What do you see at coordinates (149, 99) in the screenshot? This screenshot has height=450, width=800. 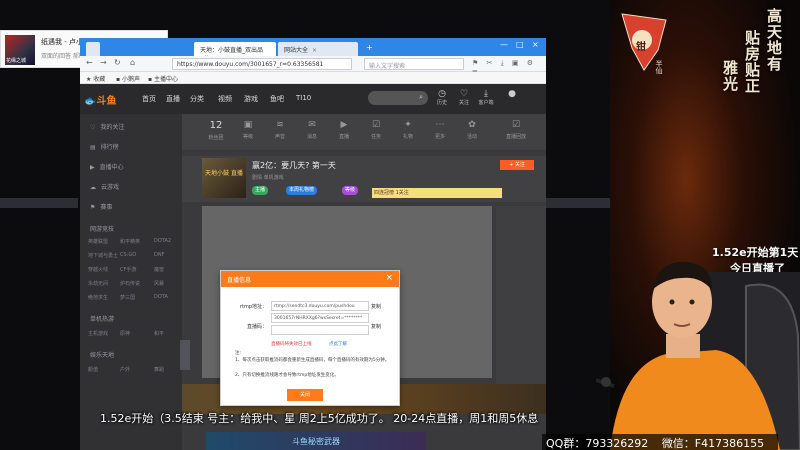 I see `nav-home: 首页` at bounding box center [149, 99].